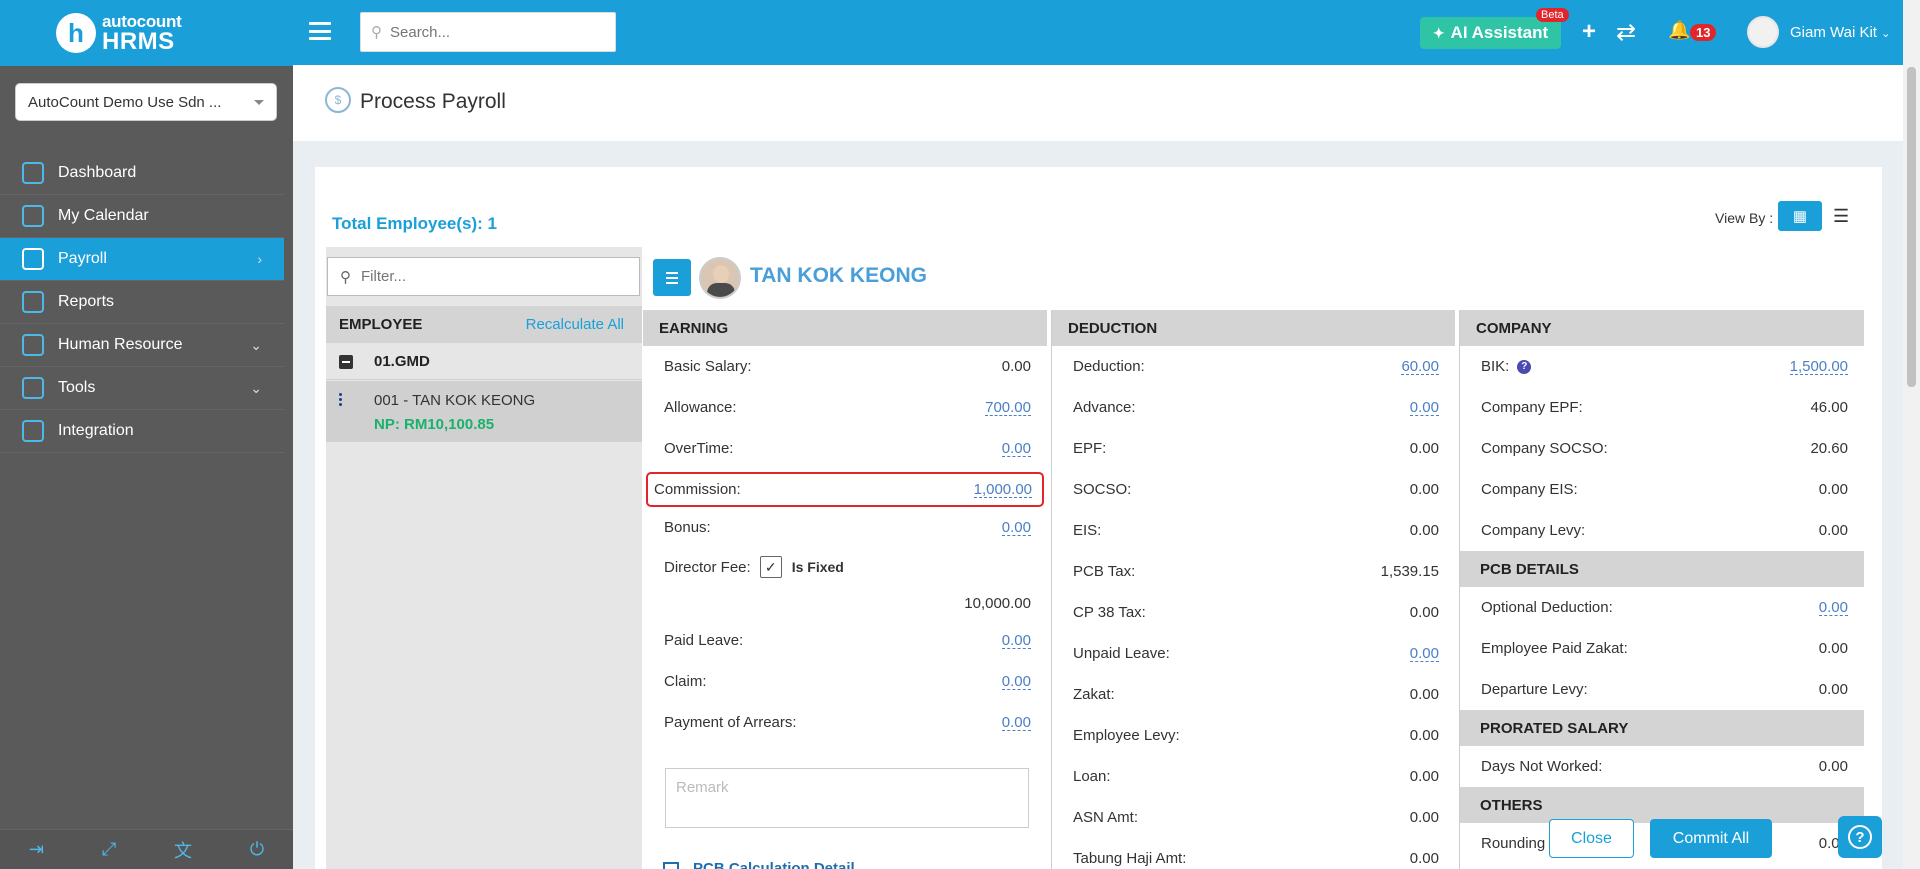  Describe the element at coordinates (142, 431) in the screenshot. I see `sidebar-item-integration: Integration` at that location.